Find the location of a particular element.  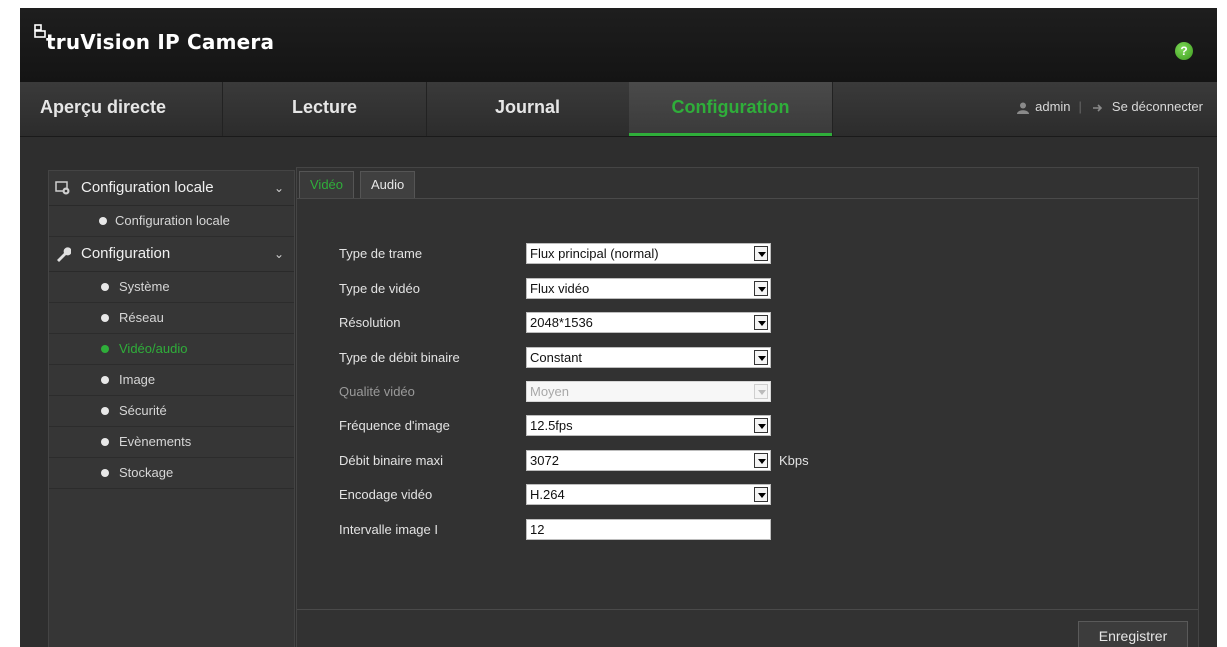

save-button: Enregistrer is located at coordinates (1133, 634).